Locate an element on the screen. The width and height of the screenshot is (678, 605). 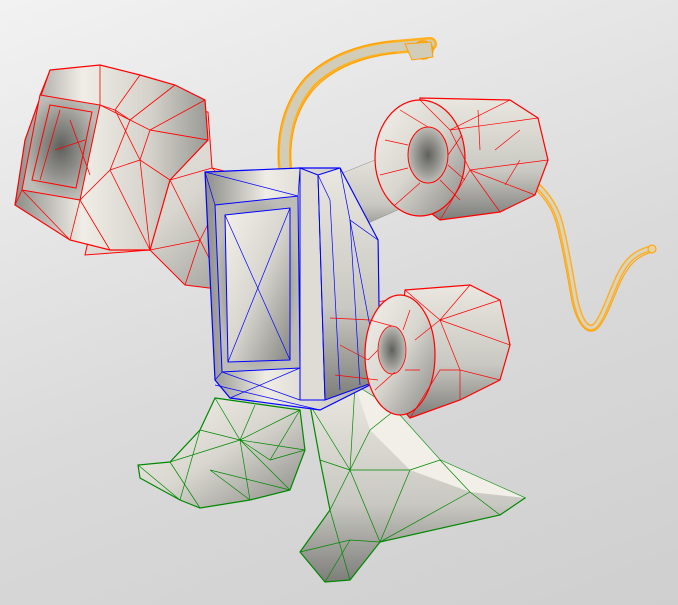
torso-block is located at coordinates (292, 289).